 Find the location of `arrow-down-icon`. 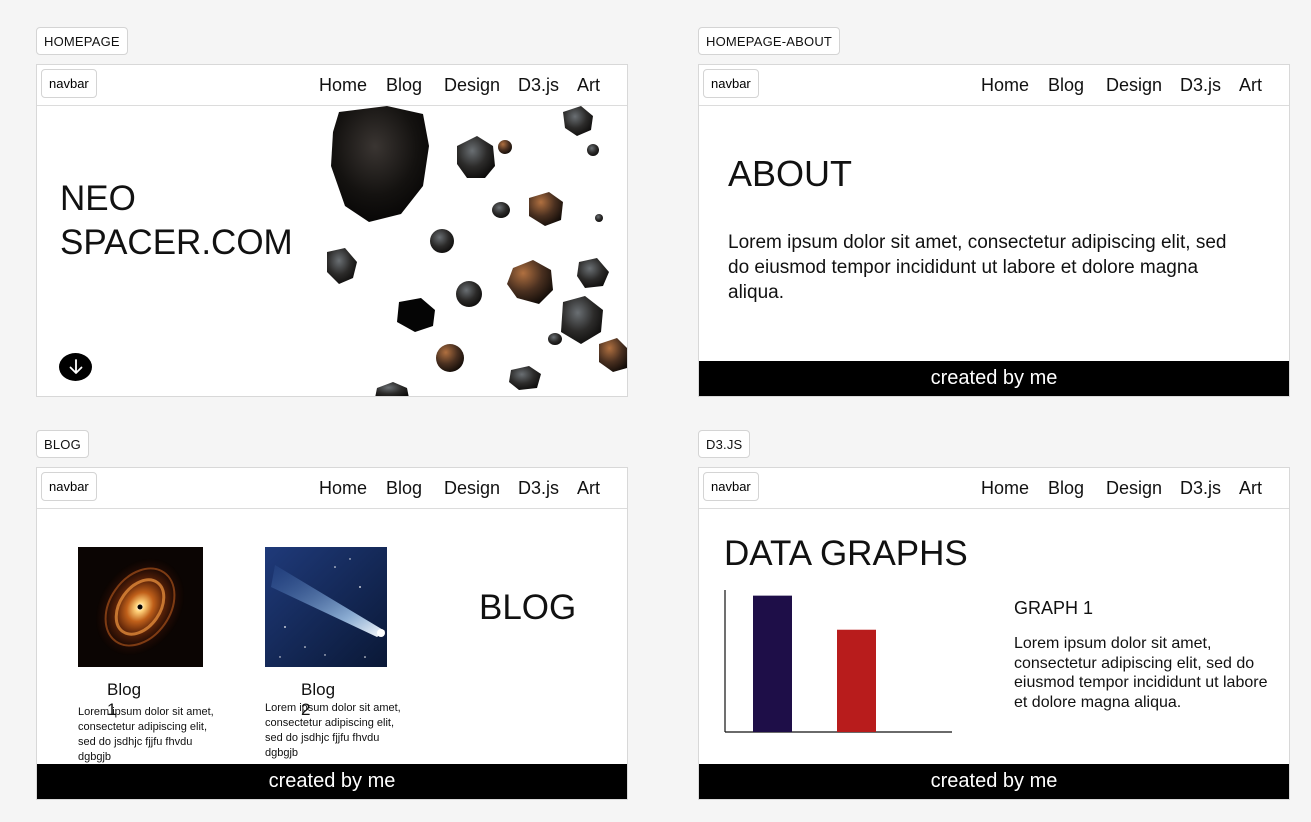

arrow-down-icon is located at coordinates (75, 366).